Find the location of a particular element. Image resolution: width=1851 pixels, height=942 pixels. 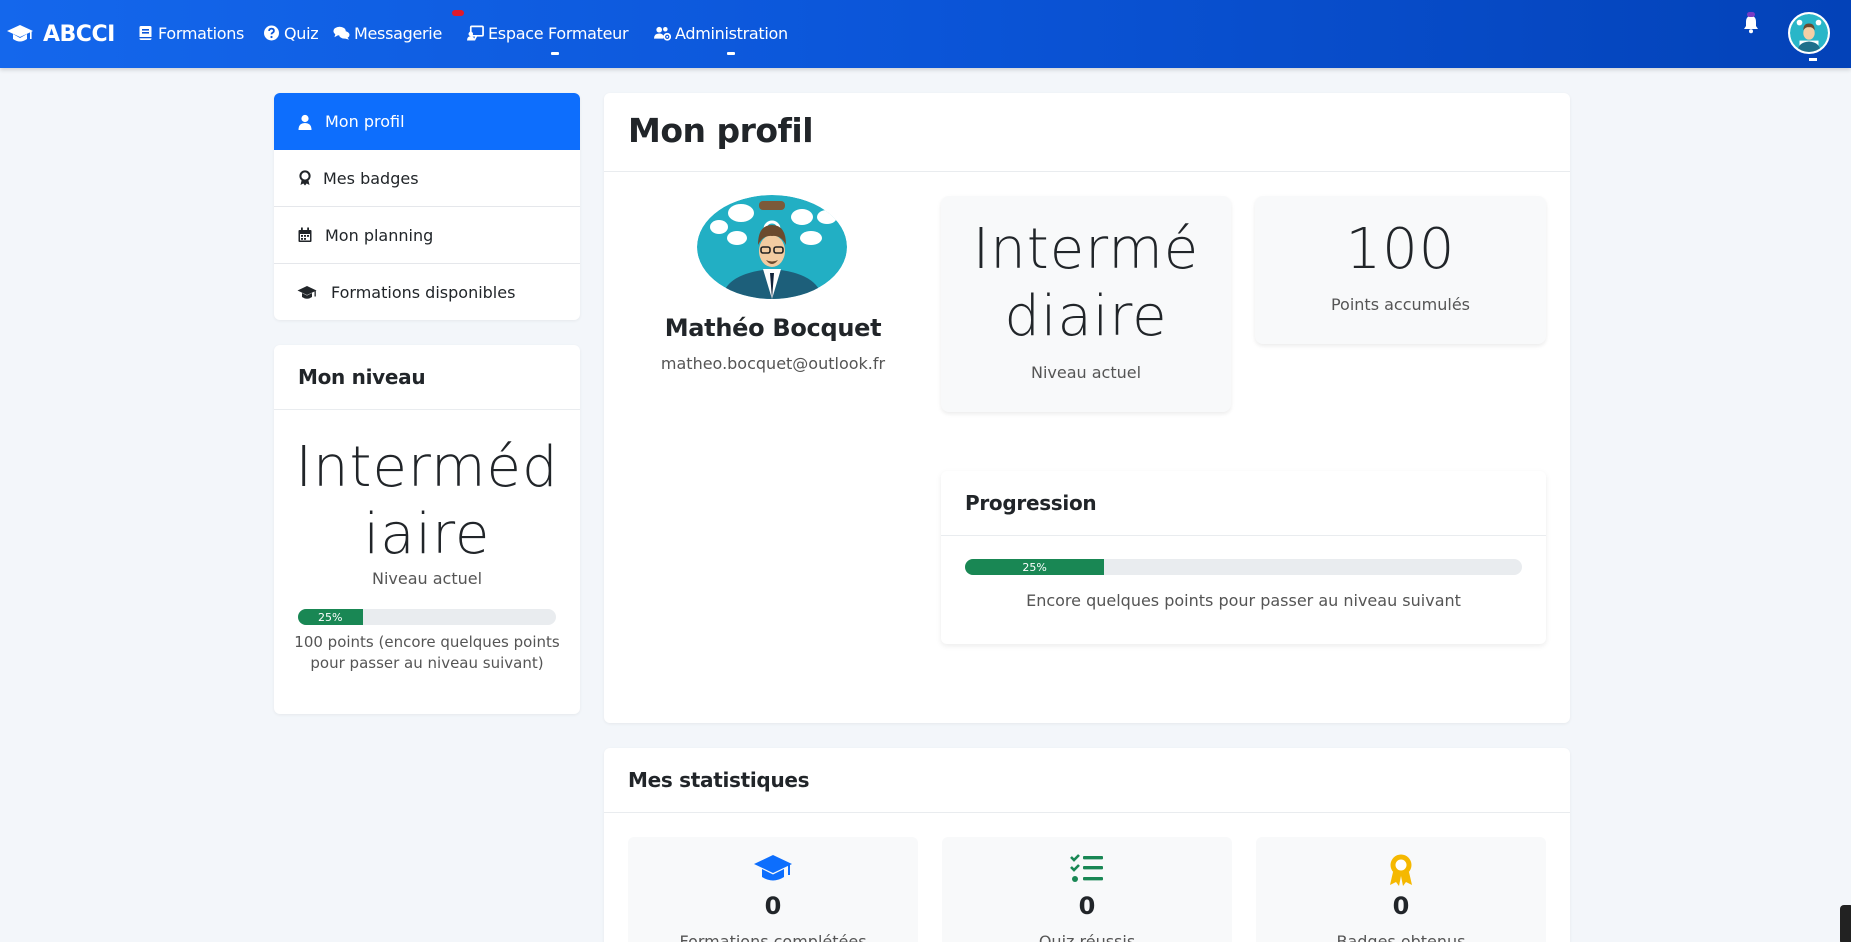

points-note-line-1: 100 points (encore quelques points is located at coordinates (427, 642).